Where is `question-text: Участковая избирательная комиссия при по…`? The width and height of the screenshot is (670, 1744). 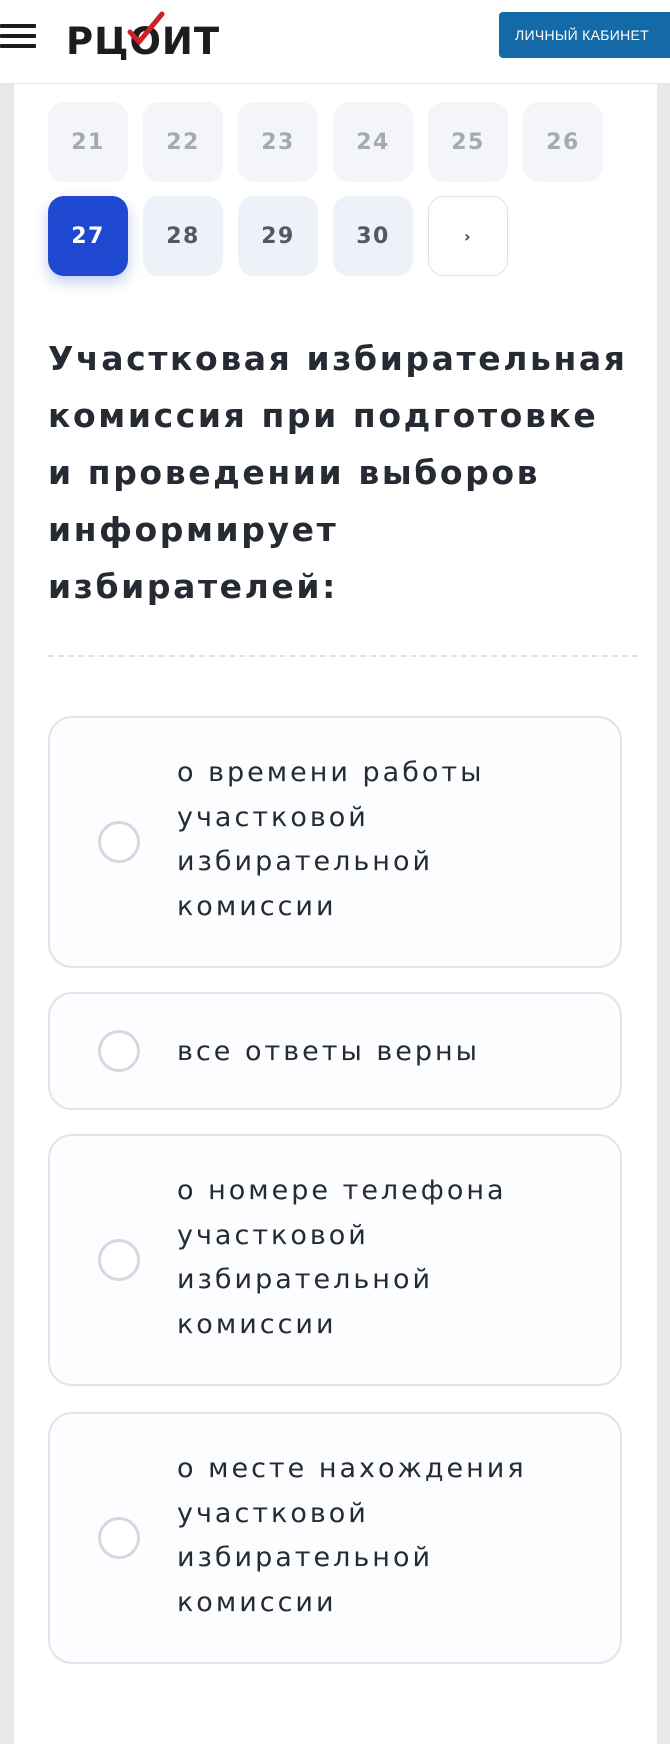 question-text: Участковая избирательная комиссия при по… is located at coordinates (338, 472).